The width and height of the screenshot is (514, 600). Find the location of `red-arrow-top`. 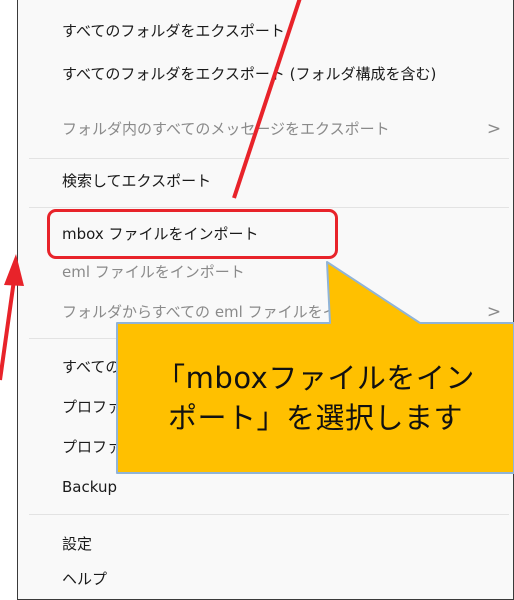

red-arrow-top is located at coordinates (267, 99).